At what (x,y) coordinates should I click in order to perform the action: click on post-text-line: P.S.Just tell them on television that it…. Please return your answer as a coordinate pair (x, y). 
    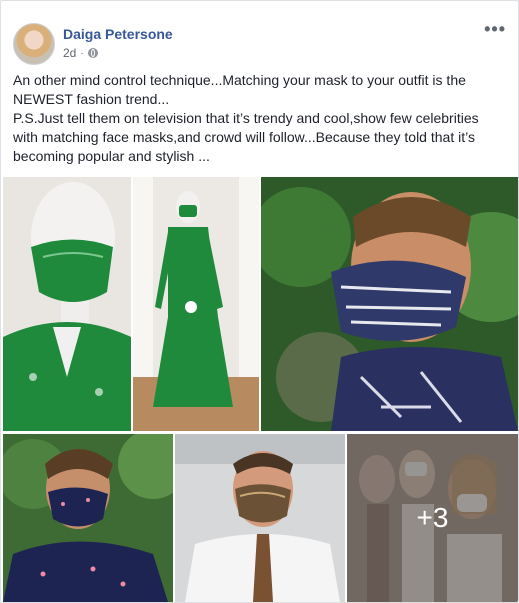
    Looking at the image, I should click on (246, 137).